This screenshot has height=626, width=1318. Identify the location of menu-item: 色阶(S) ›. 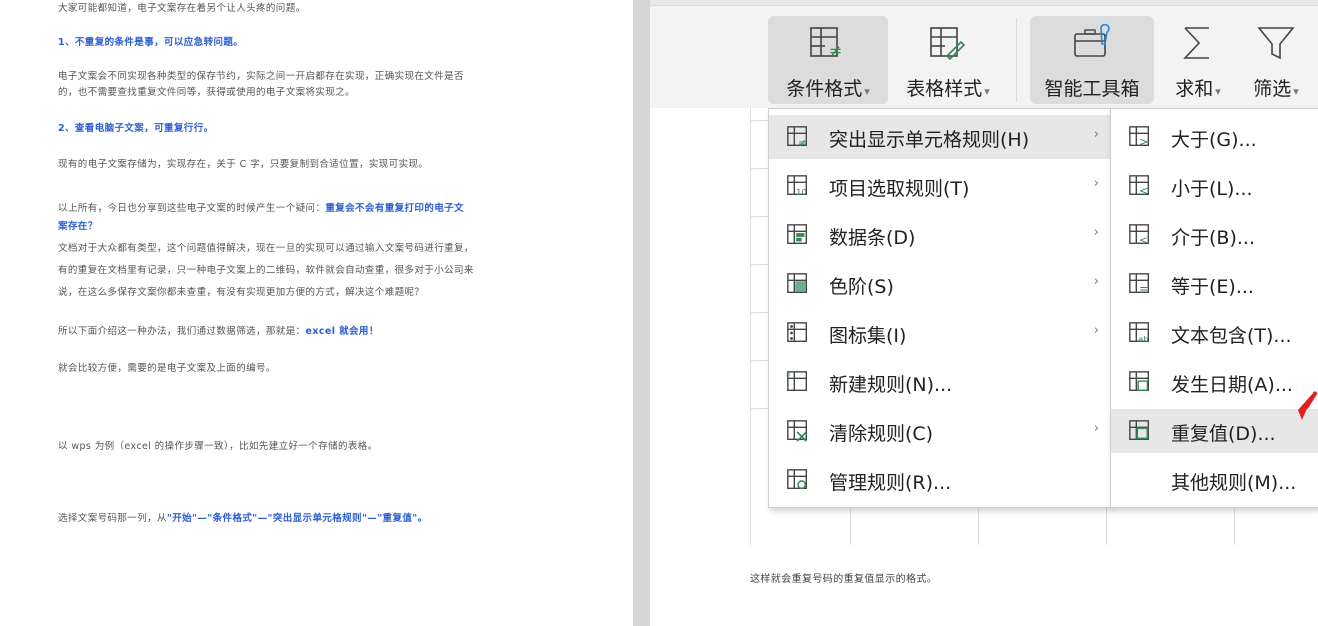
(940, 284).